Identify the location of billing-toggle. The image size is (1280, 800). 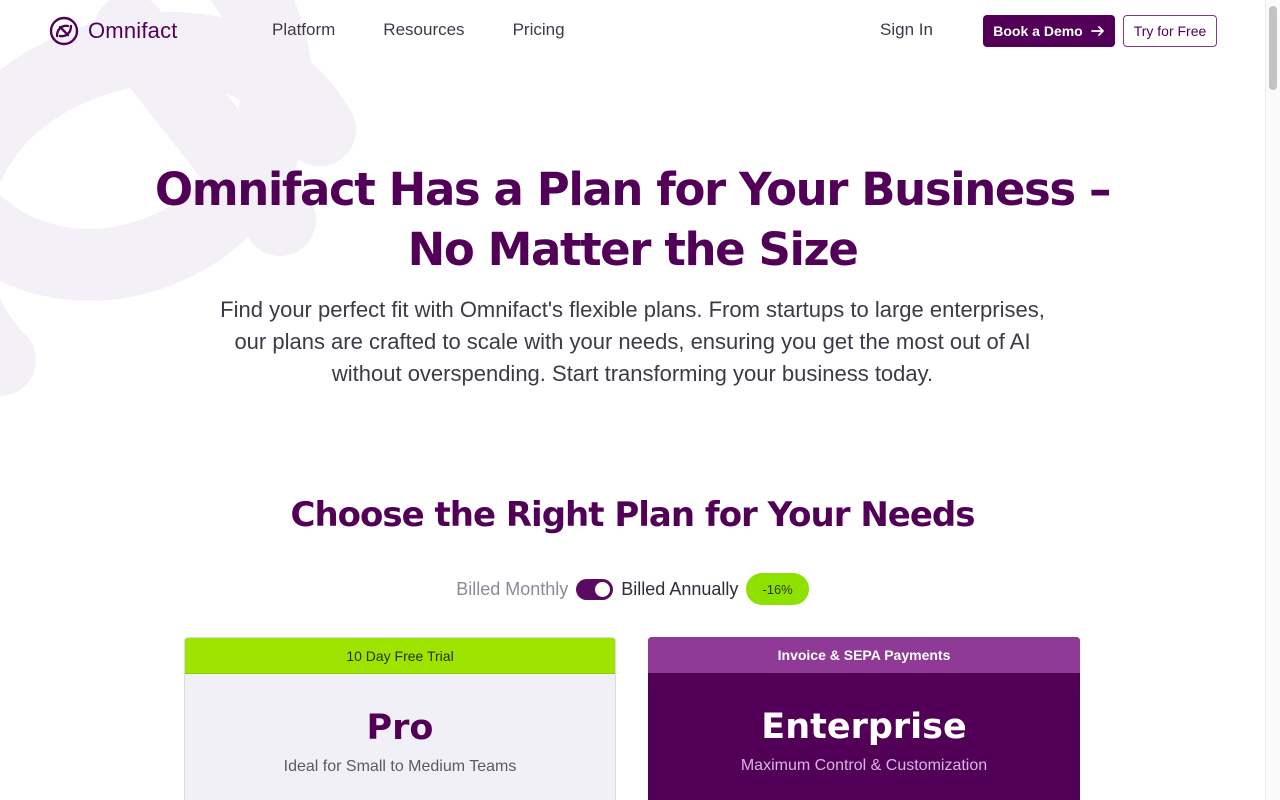
(595, 589).